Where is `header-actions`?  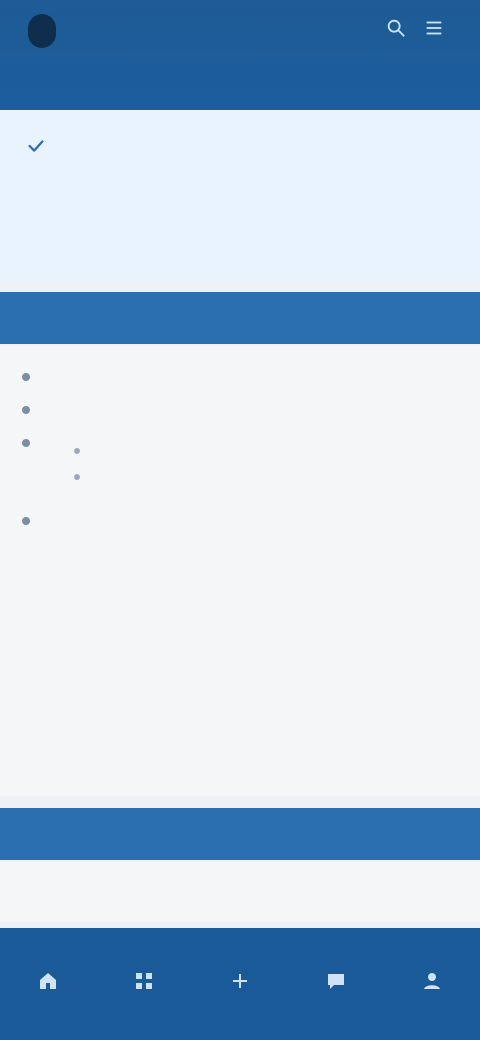
header-actions is located at coordinates (415, 28).